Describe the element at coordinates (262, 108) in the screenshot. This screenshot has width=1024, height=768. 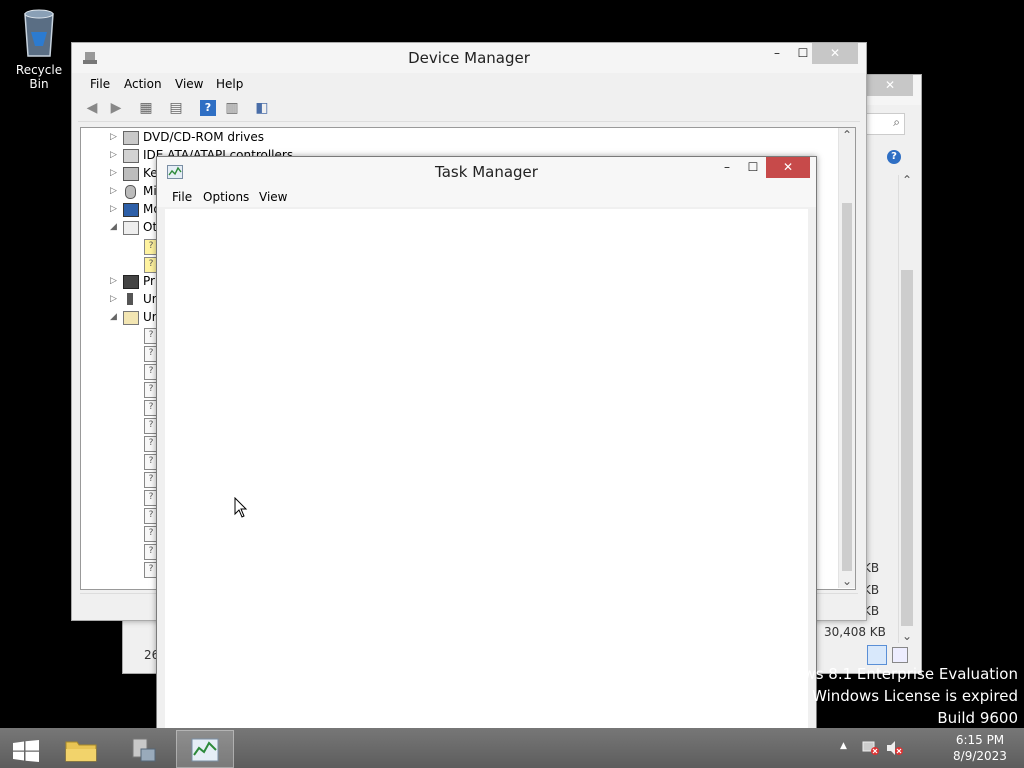
I see `scan-hardware-icon: ◧` at that location.